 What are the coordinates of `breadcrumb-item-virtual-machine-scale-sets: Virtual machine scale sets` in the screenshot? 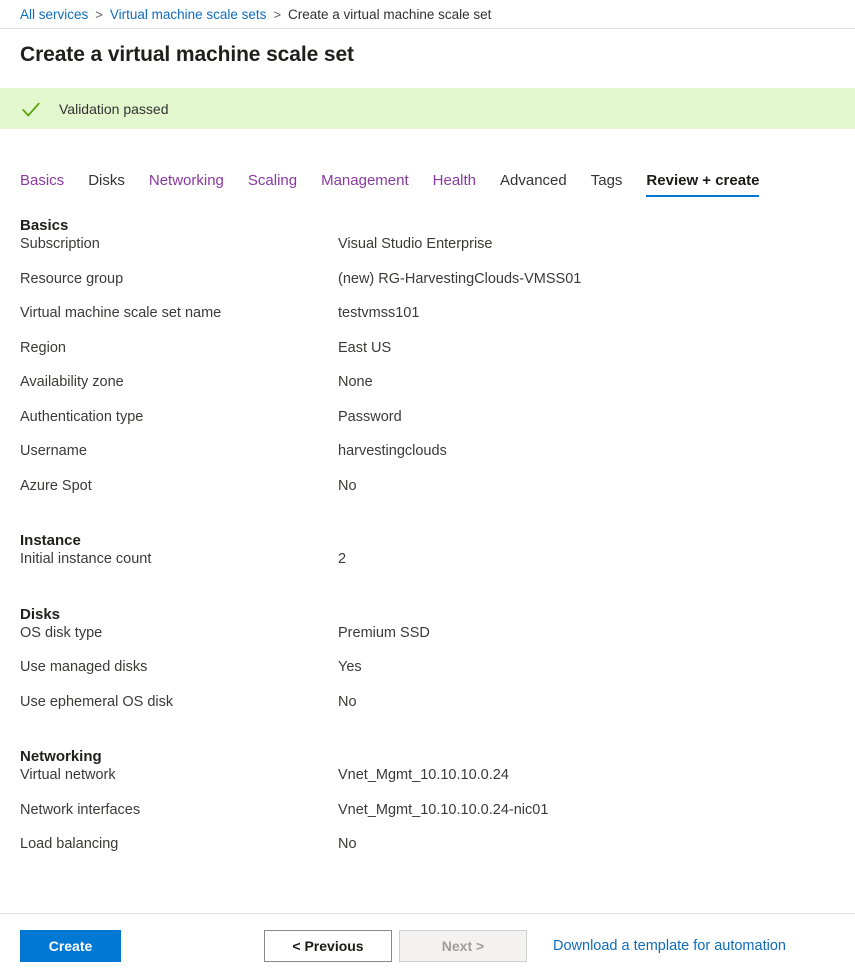 It's located at (188, 14).